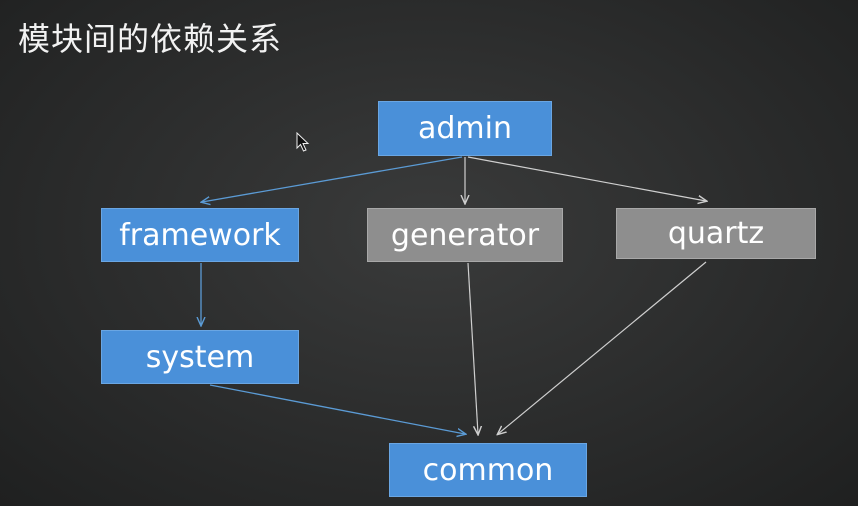 The height and width of the screenshot is (506, 858). I want to click on module-admin: admin, so click(465, 128).